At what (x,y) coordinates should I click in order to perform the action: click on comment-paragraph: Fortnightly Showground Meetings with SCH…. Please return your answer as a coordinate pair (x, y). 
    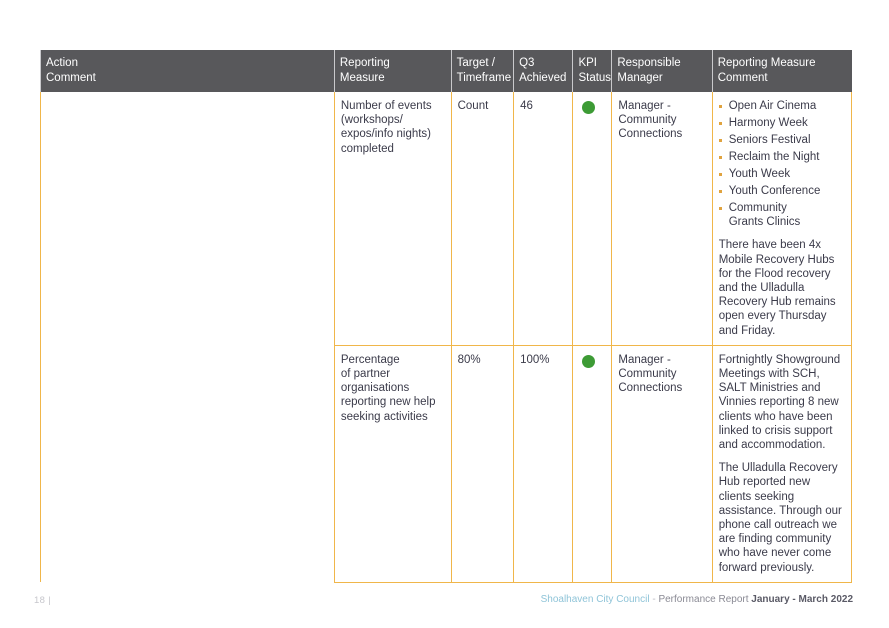
    Looking at the image, I should click on (779, 402).